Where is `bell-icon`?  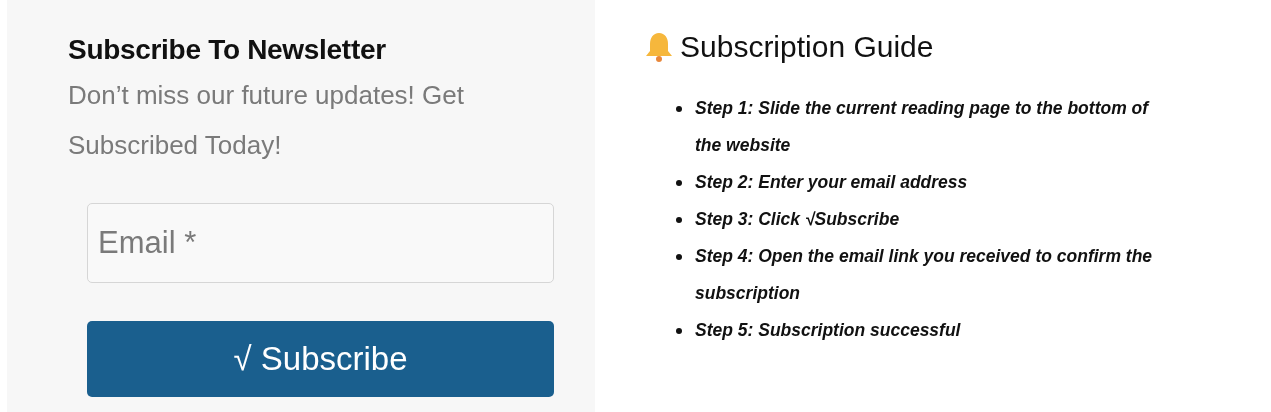
bell-icon is located at coordinates (659, 47).